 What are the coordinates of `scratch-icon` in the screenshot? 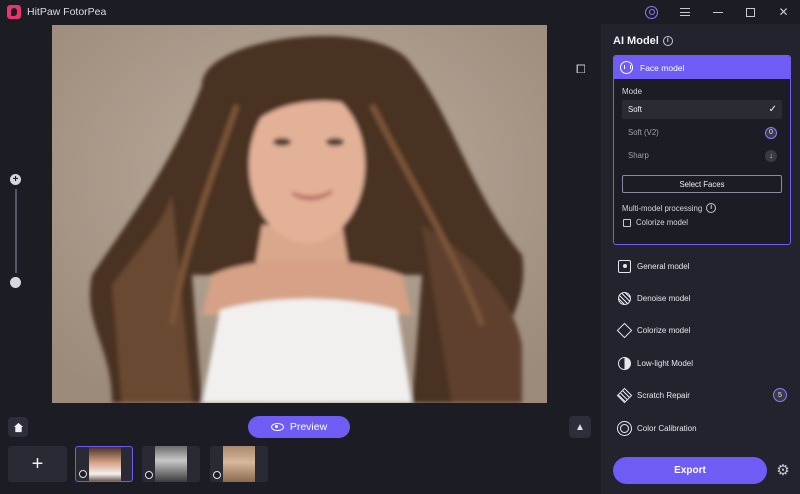 It's located at (624, 395).